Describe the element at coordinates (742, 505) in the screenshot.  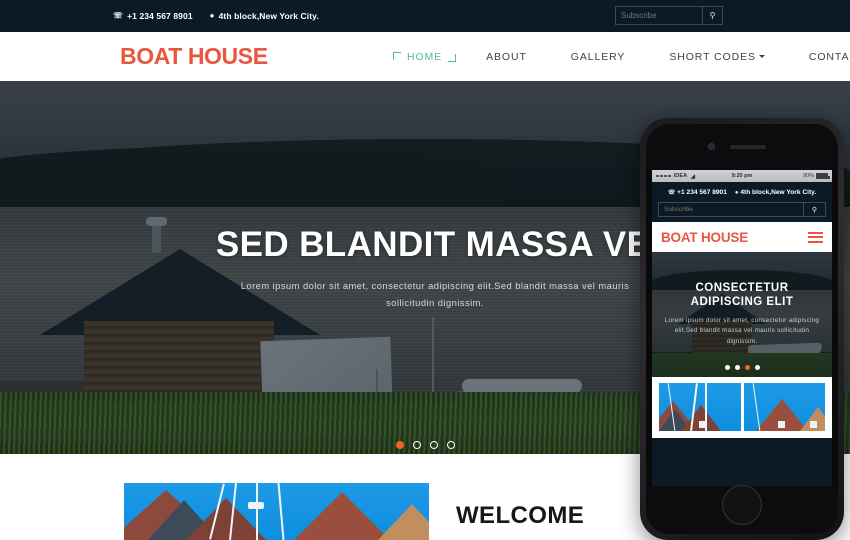
I see `phone-home-button` at that location.